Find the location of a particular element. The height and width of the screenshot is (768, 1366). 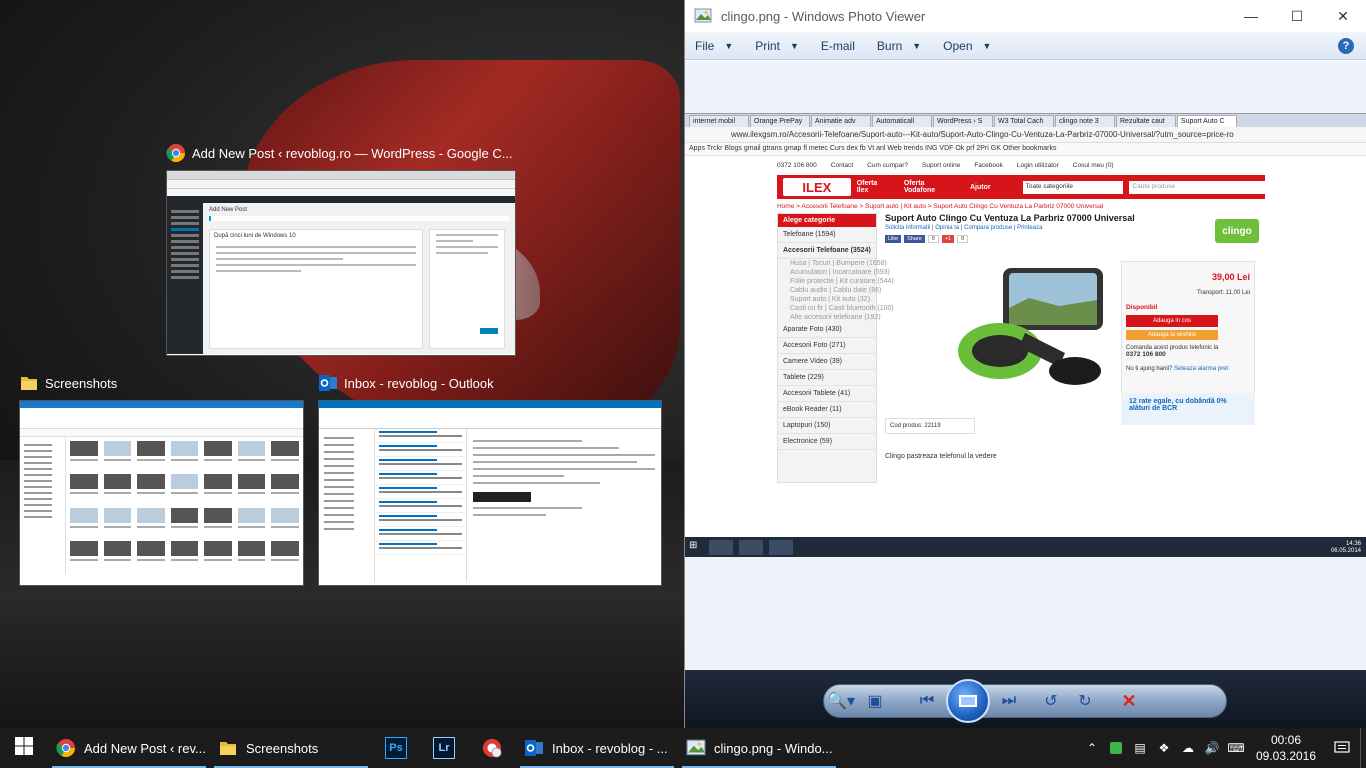

actual-size-icon: ▣ is located at coordinates (875, 701).